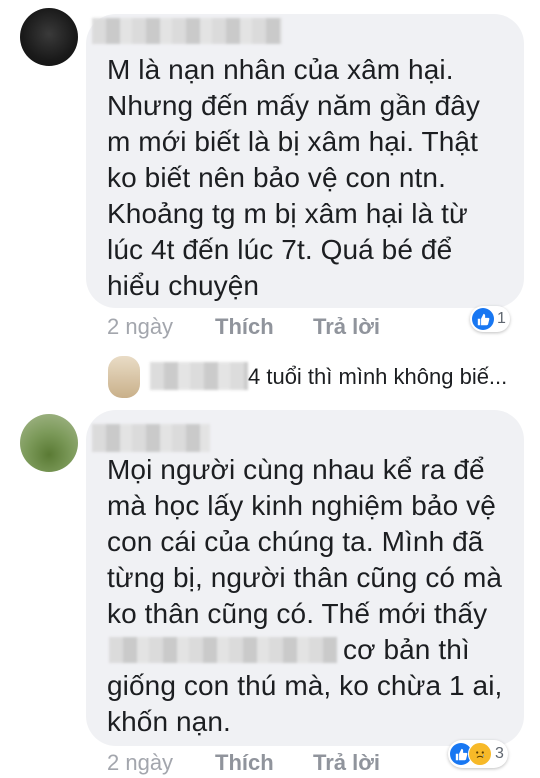 Image resolution: width=540 pixels, height=778 pixels. I want to click on comment-1-reaction-count: 1, so click(501, 318).